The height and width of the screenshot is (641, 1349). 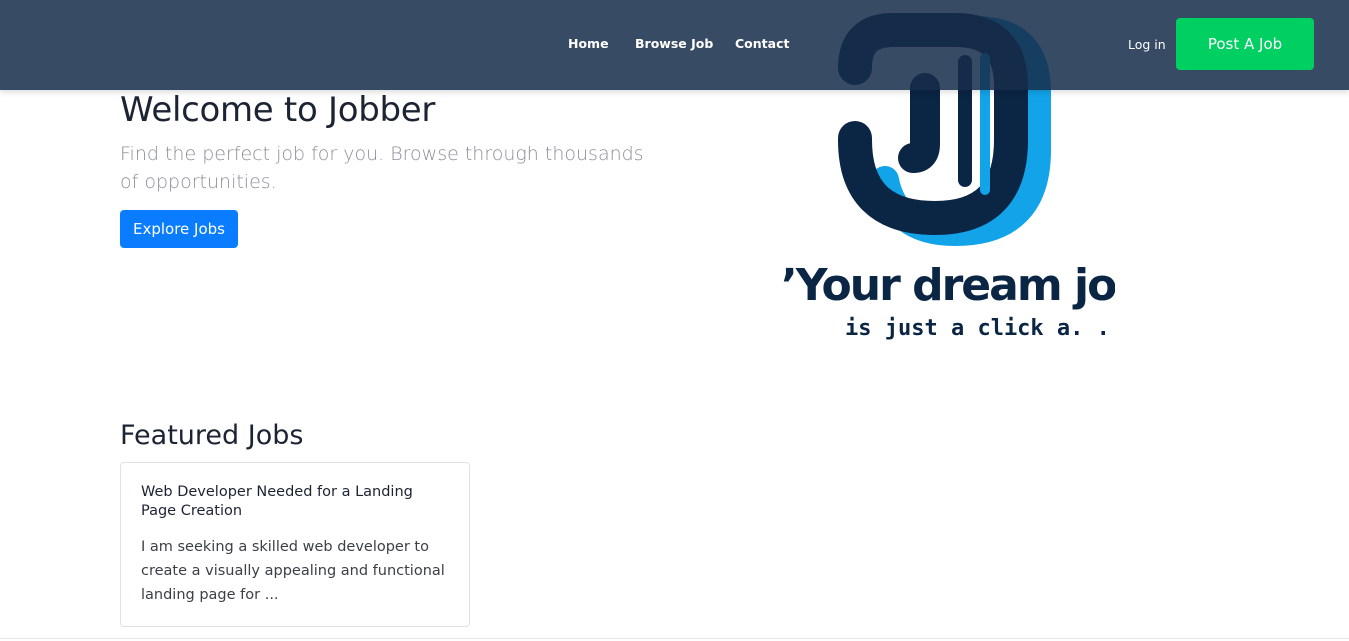 I want to click on featured-jobs-heading: Featured Jobs, so click(x=212, y=435).